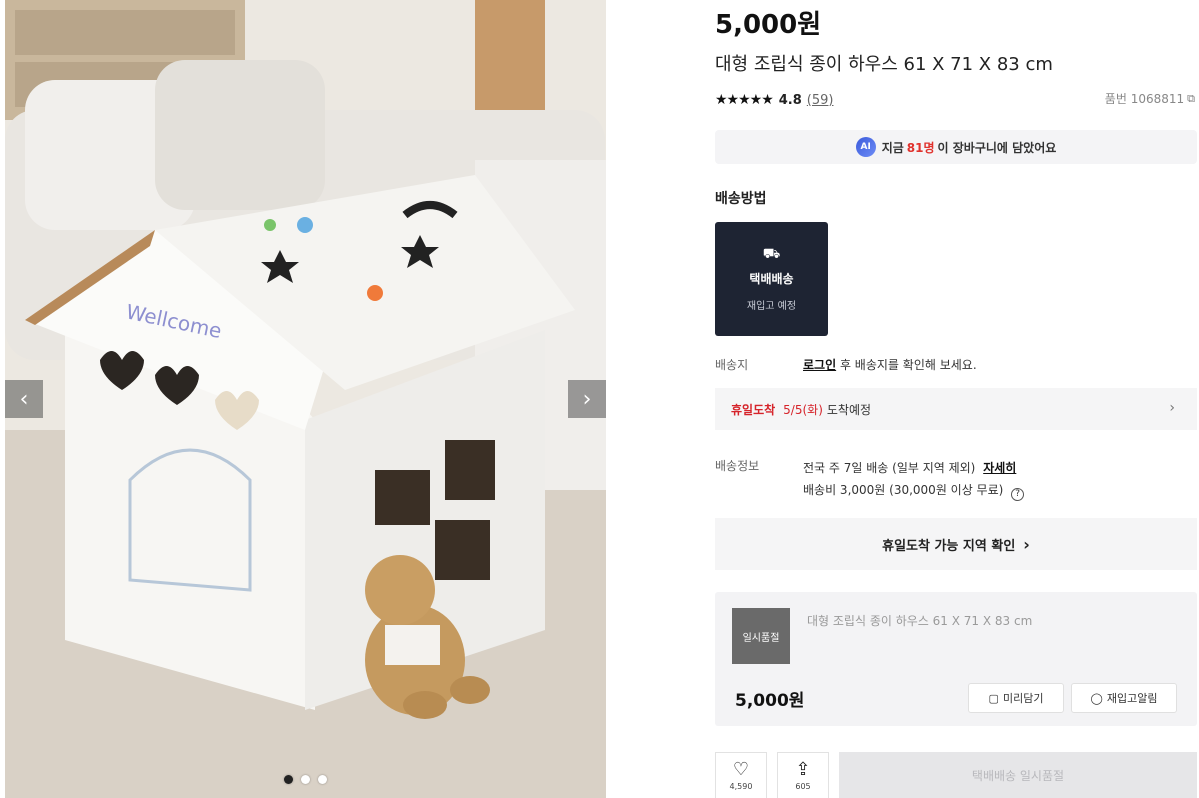 The height and width of the screenshot is (798, 1199). Describe the element at coordinates (849, 409) in the screenshot. I see `holiday-delivery-suffix: 도착예정` at that location.